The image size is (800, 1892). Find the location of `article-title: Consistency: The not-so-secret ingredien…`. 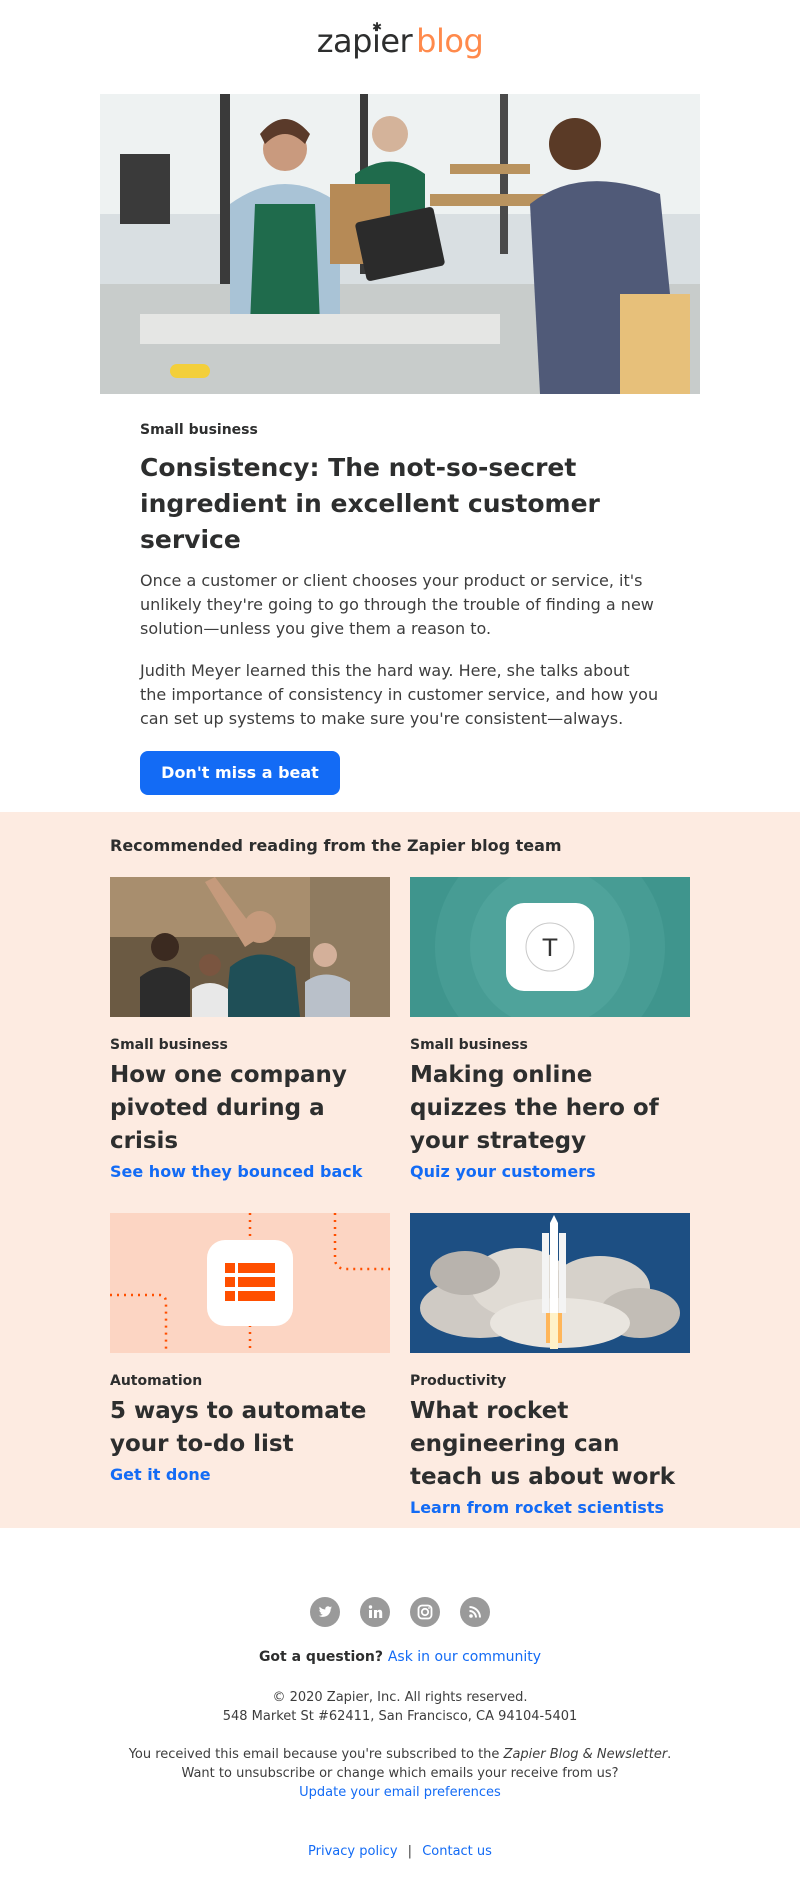

article-title: Consistency: The not-so-secret ingredien… is located at coordinates (400, 504).